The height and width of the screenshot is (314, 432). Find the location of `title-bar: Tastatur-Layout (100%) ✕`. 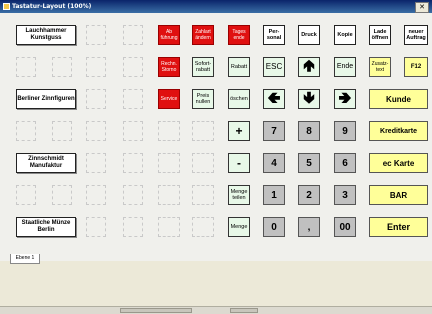

title-bar: Tastatur-Layout (100%) ✕ is located at coordinates (216, 6).